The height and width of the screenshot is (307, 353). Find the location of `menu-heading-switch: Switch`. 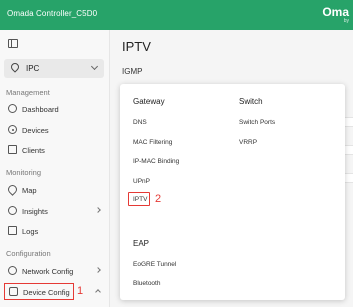

menu-heading-switch: Switch is located at coordinates (251, 101).